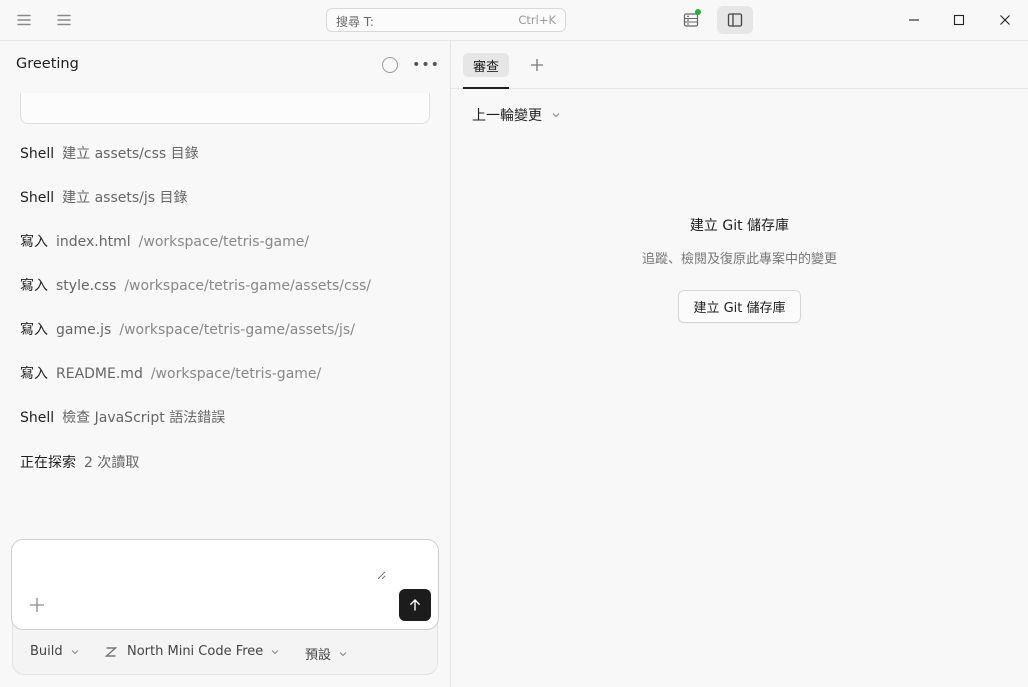  I want to click on session-title: Greeting, so click(47, 64).